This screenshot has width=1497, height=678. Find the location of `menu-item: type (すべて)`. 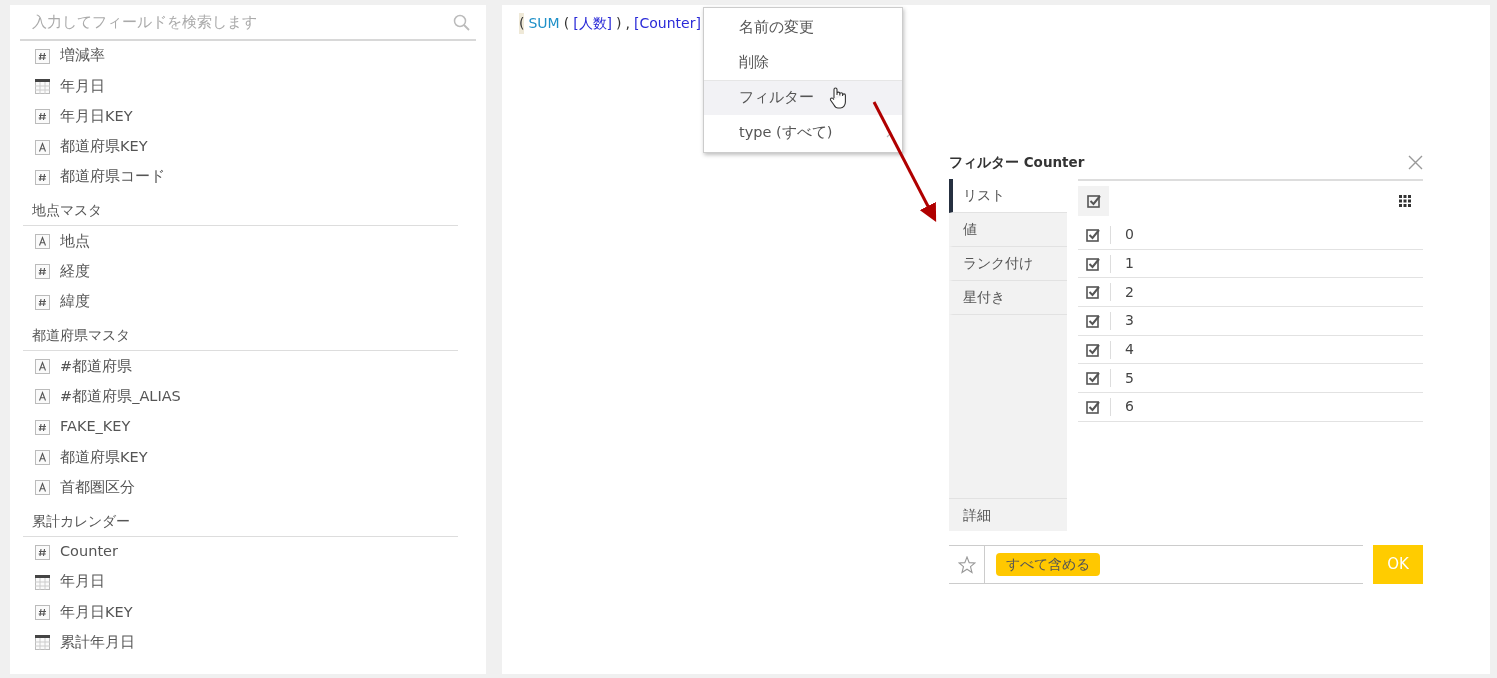

menu-item: type (すべて) is located at coordinates (803, 132).